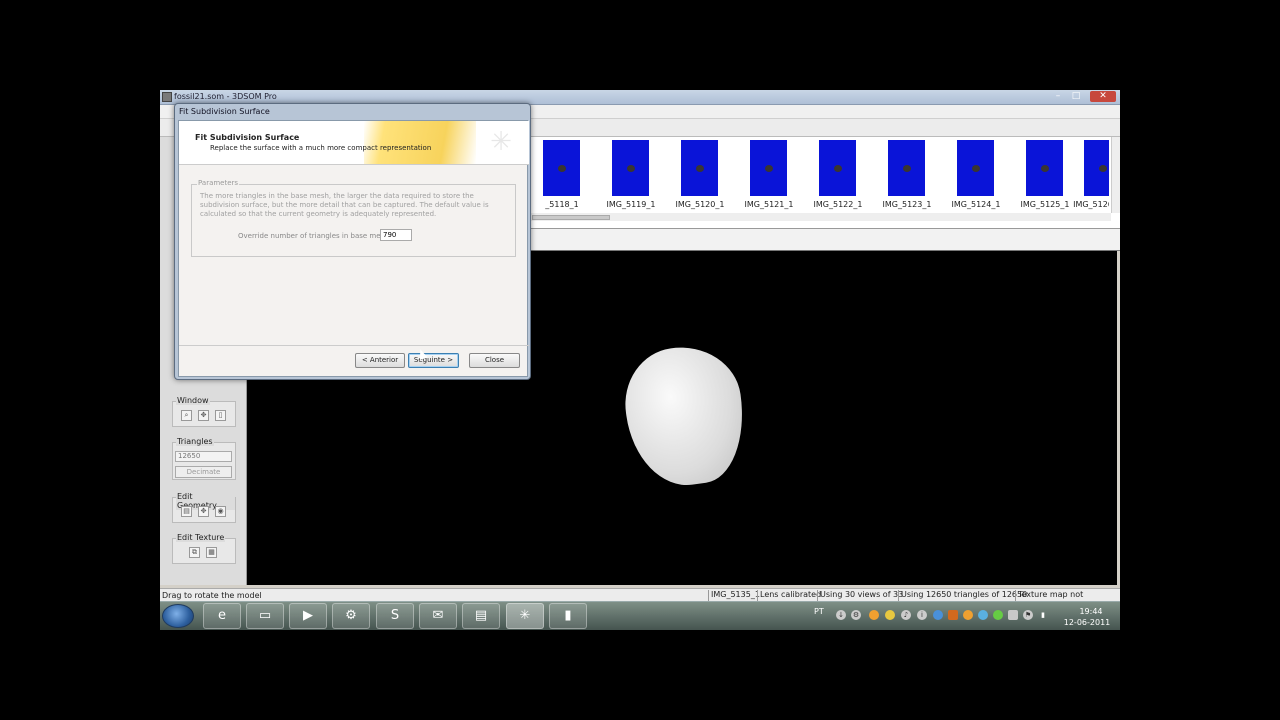 The width and height of the screenshot is (1280, 720). What do you see at coordinates (525, 616) in the screenshot?
I see `3dsom-icon: ✳` at bounding box center [525, 616].